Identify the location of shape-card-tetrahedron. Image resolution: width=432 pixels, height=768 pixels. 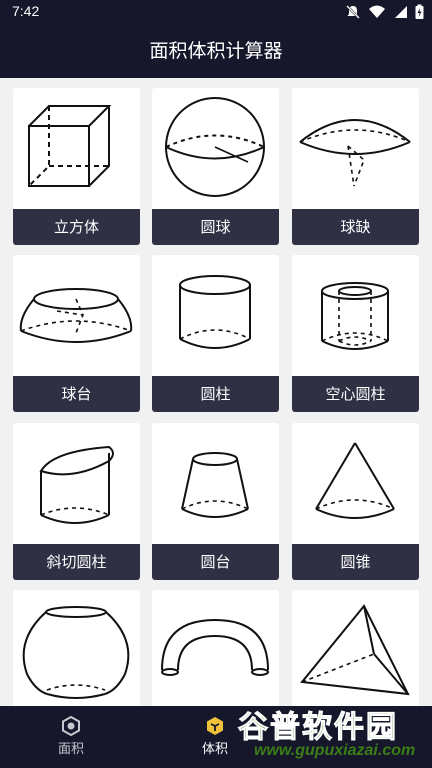
(355, 648).